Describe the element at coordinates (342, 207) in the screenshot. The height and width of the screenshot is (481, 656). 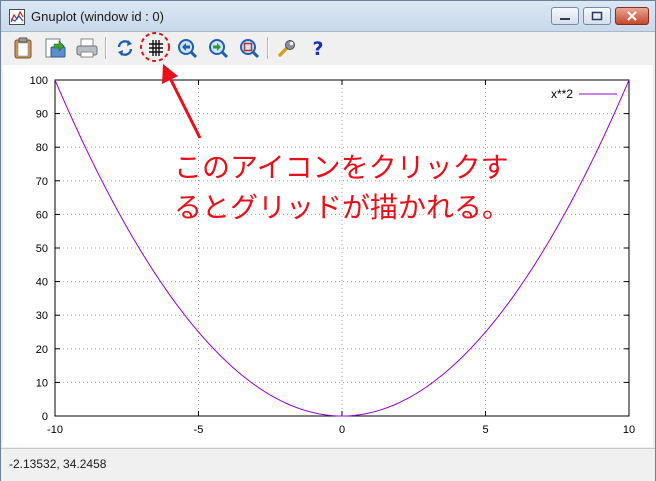
I see `annotation-text-line-2: るとグリッドが描かれる。` at that location.